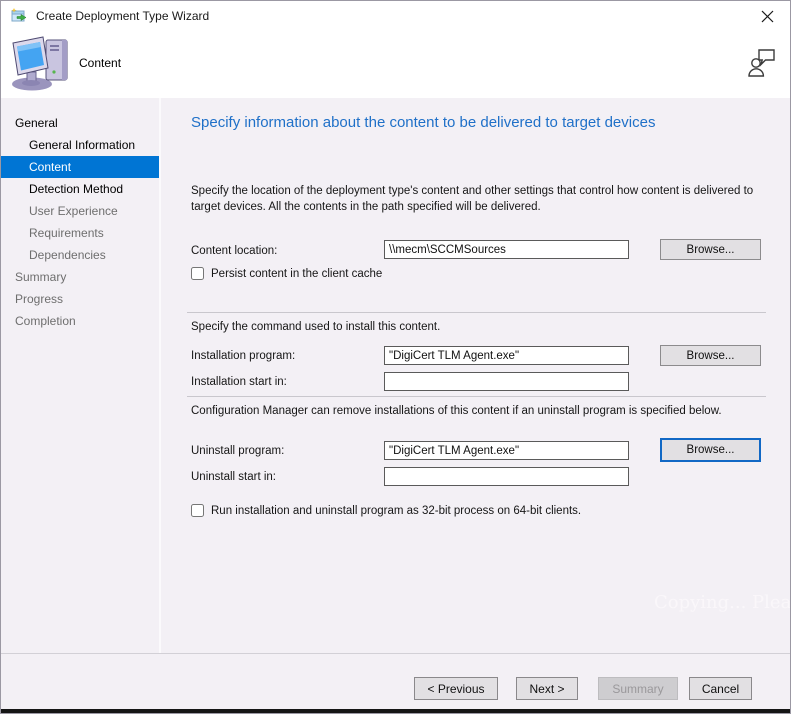 Image resolution: width=791 pixels, height=714 pixels. Describe the element at coordinates (80, 211) in the screenshot. I see `sidebar-item-user-experience: User Experience` at that location.